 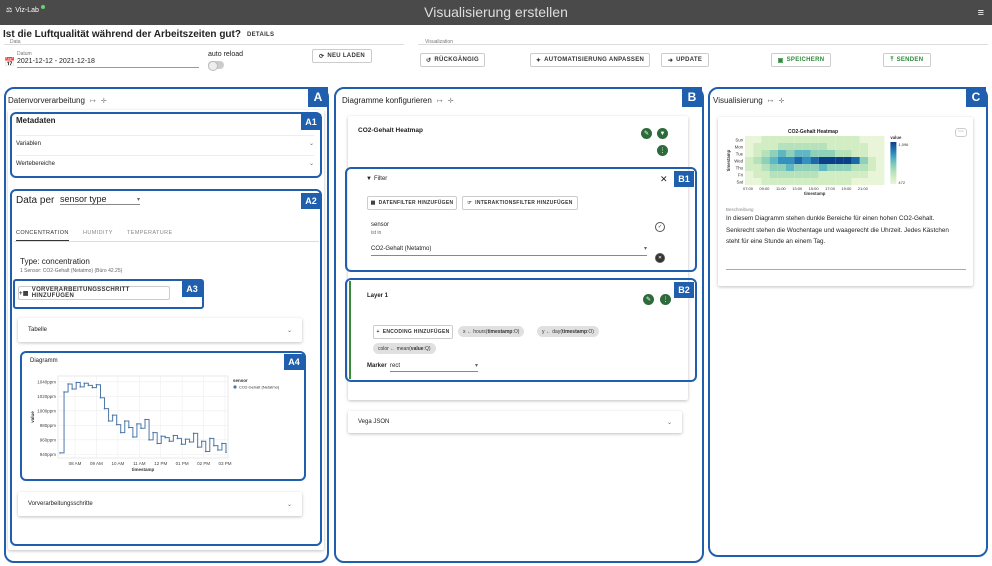 What do you see at coordinates (590, 60) in the screenshot?
I see `automation-button: ✦ AUTOMATISIERUNG ANPASSEN` at bounding box center [590, 60].